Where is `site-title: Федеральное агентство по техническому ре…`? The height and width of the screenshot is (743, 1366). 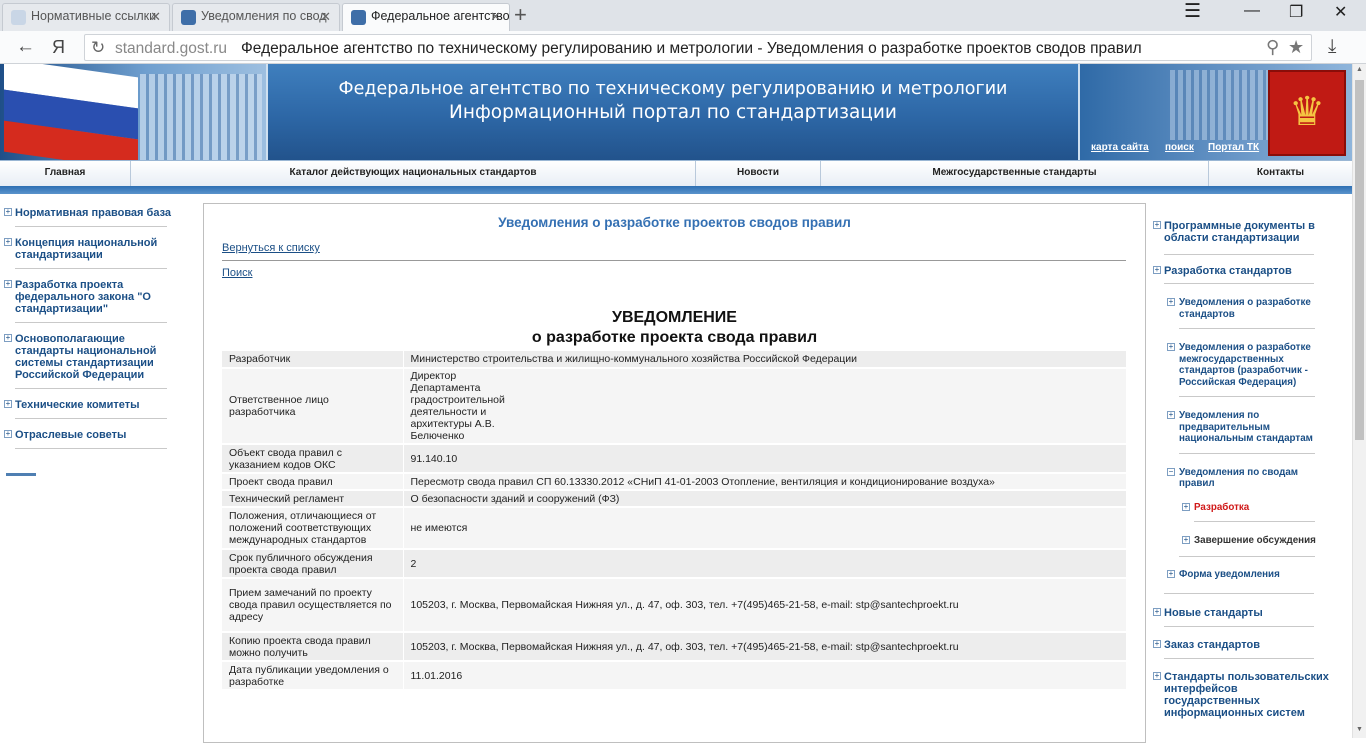 site-title: Федеральное агентство по техническому ре… is located at coordinates (673, 101).